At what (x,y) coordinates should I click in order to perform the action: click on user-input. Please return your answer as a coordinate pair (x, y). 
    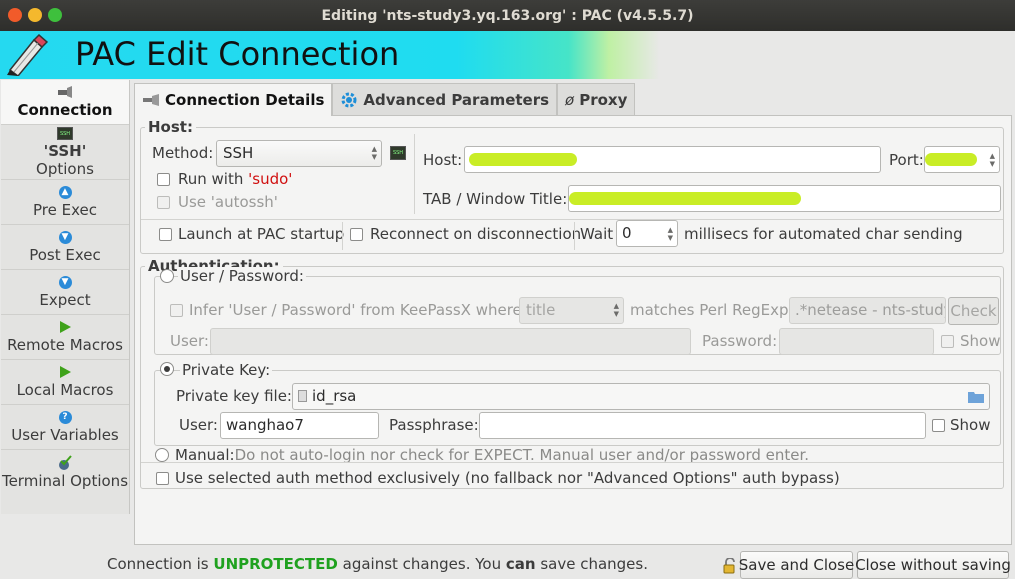
    Looking at the image, I should click on (450, 341).